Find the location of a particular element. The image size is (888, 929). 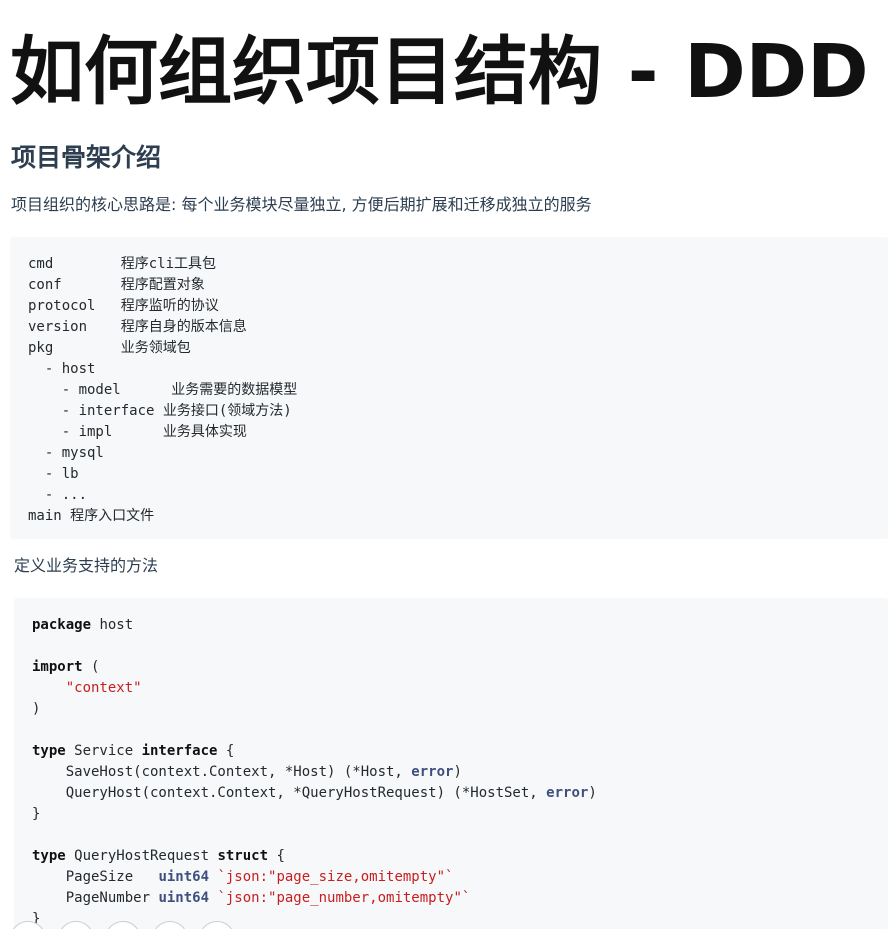

tree-line: - mysql is located at coordinates (66, 453).